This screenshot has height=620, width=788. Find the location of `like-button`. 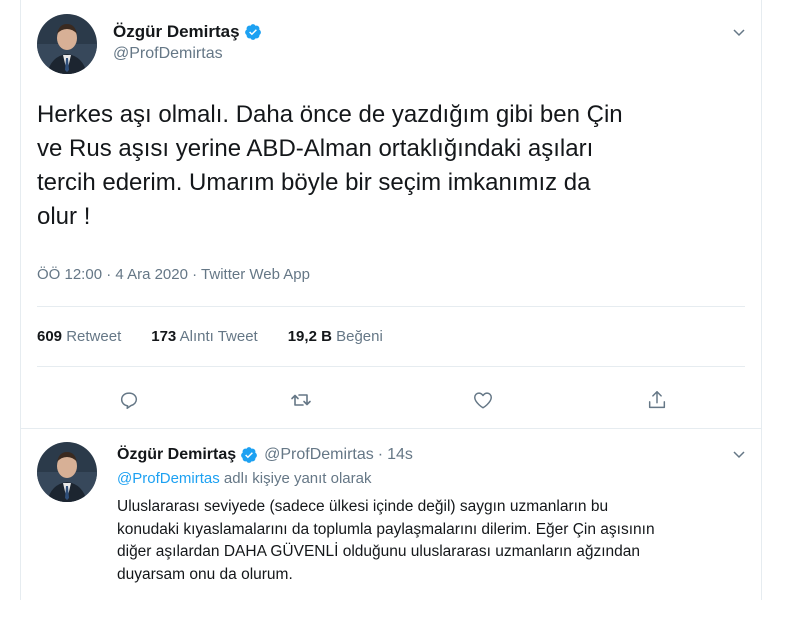

like-button is located at coordinates (483, 400).